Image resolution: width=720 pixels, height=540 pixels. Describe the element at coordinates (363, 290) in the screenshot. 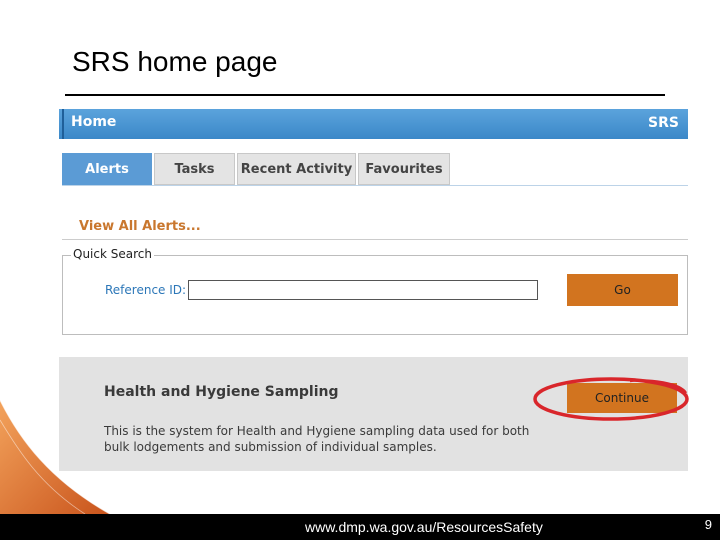

I see `reference-id-input` at that location.